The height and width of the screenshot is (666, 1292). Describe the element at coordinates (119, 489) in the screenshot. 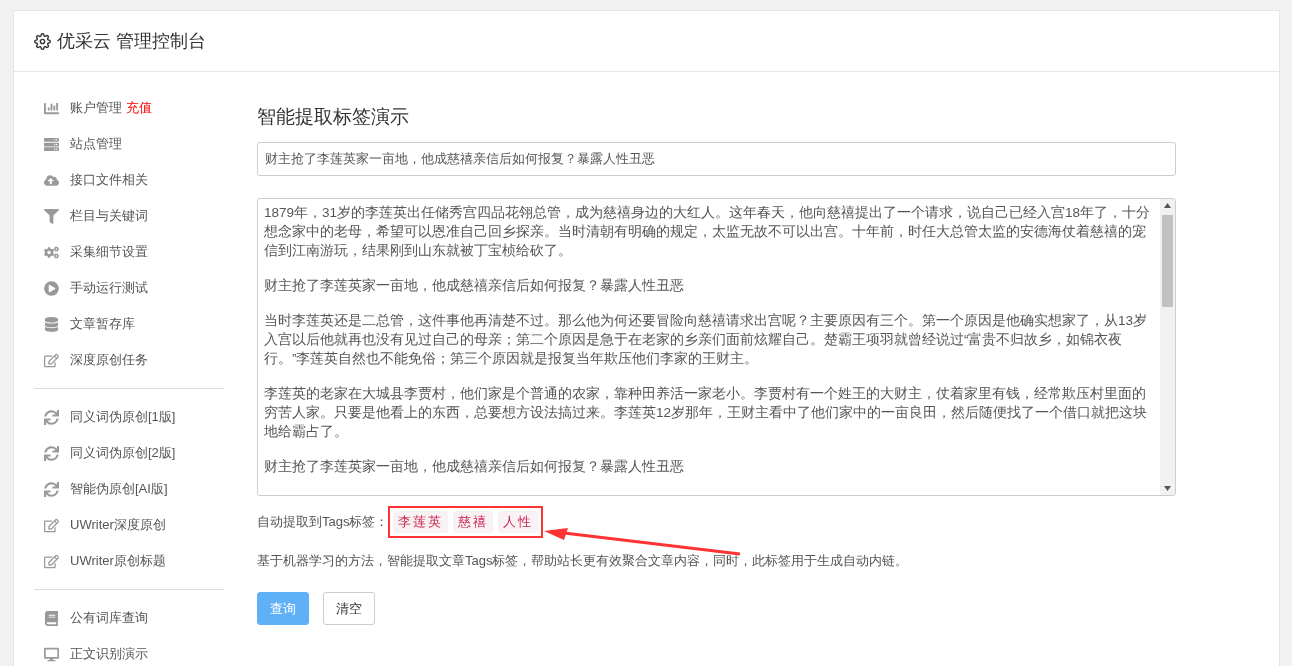

I see `sidebar-label: 智能伪原创[AI版]` at that location.